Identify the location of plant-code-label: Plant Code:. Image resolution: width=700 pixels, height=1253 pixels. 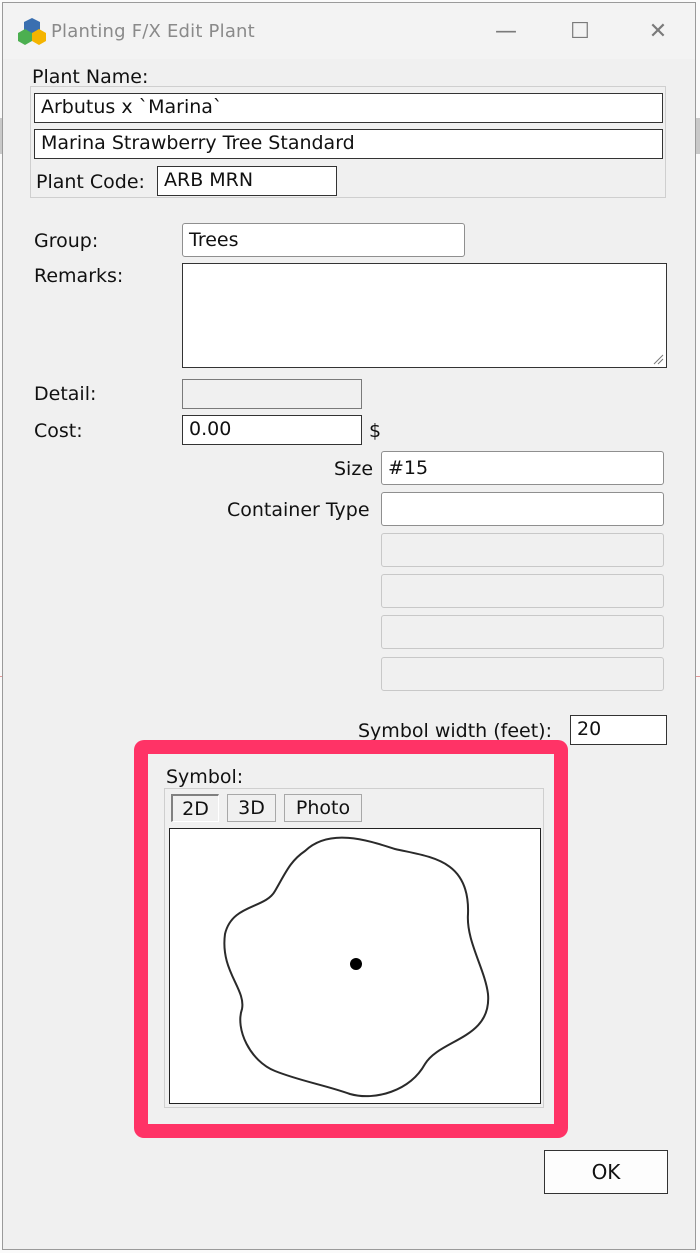
(90, 182).